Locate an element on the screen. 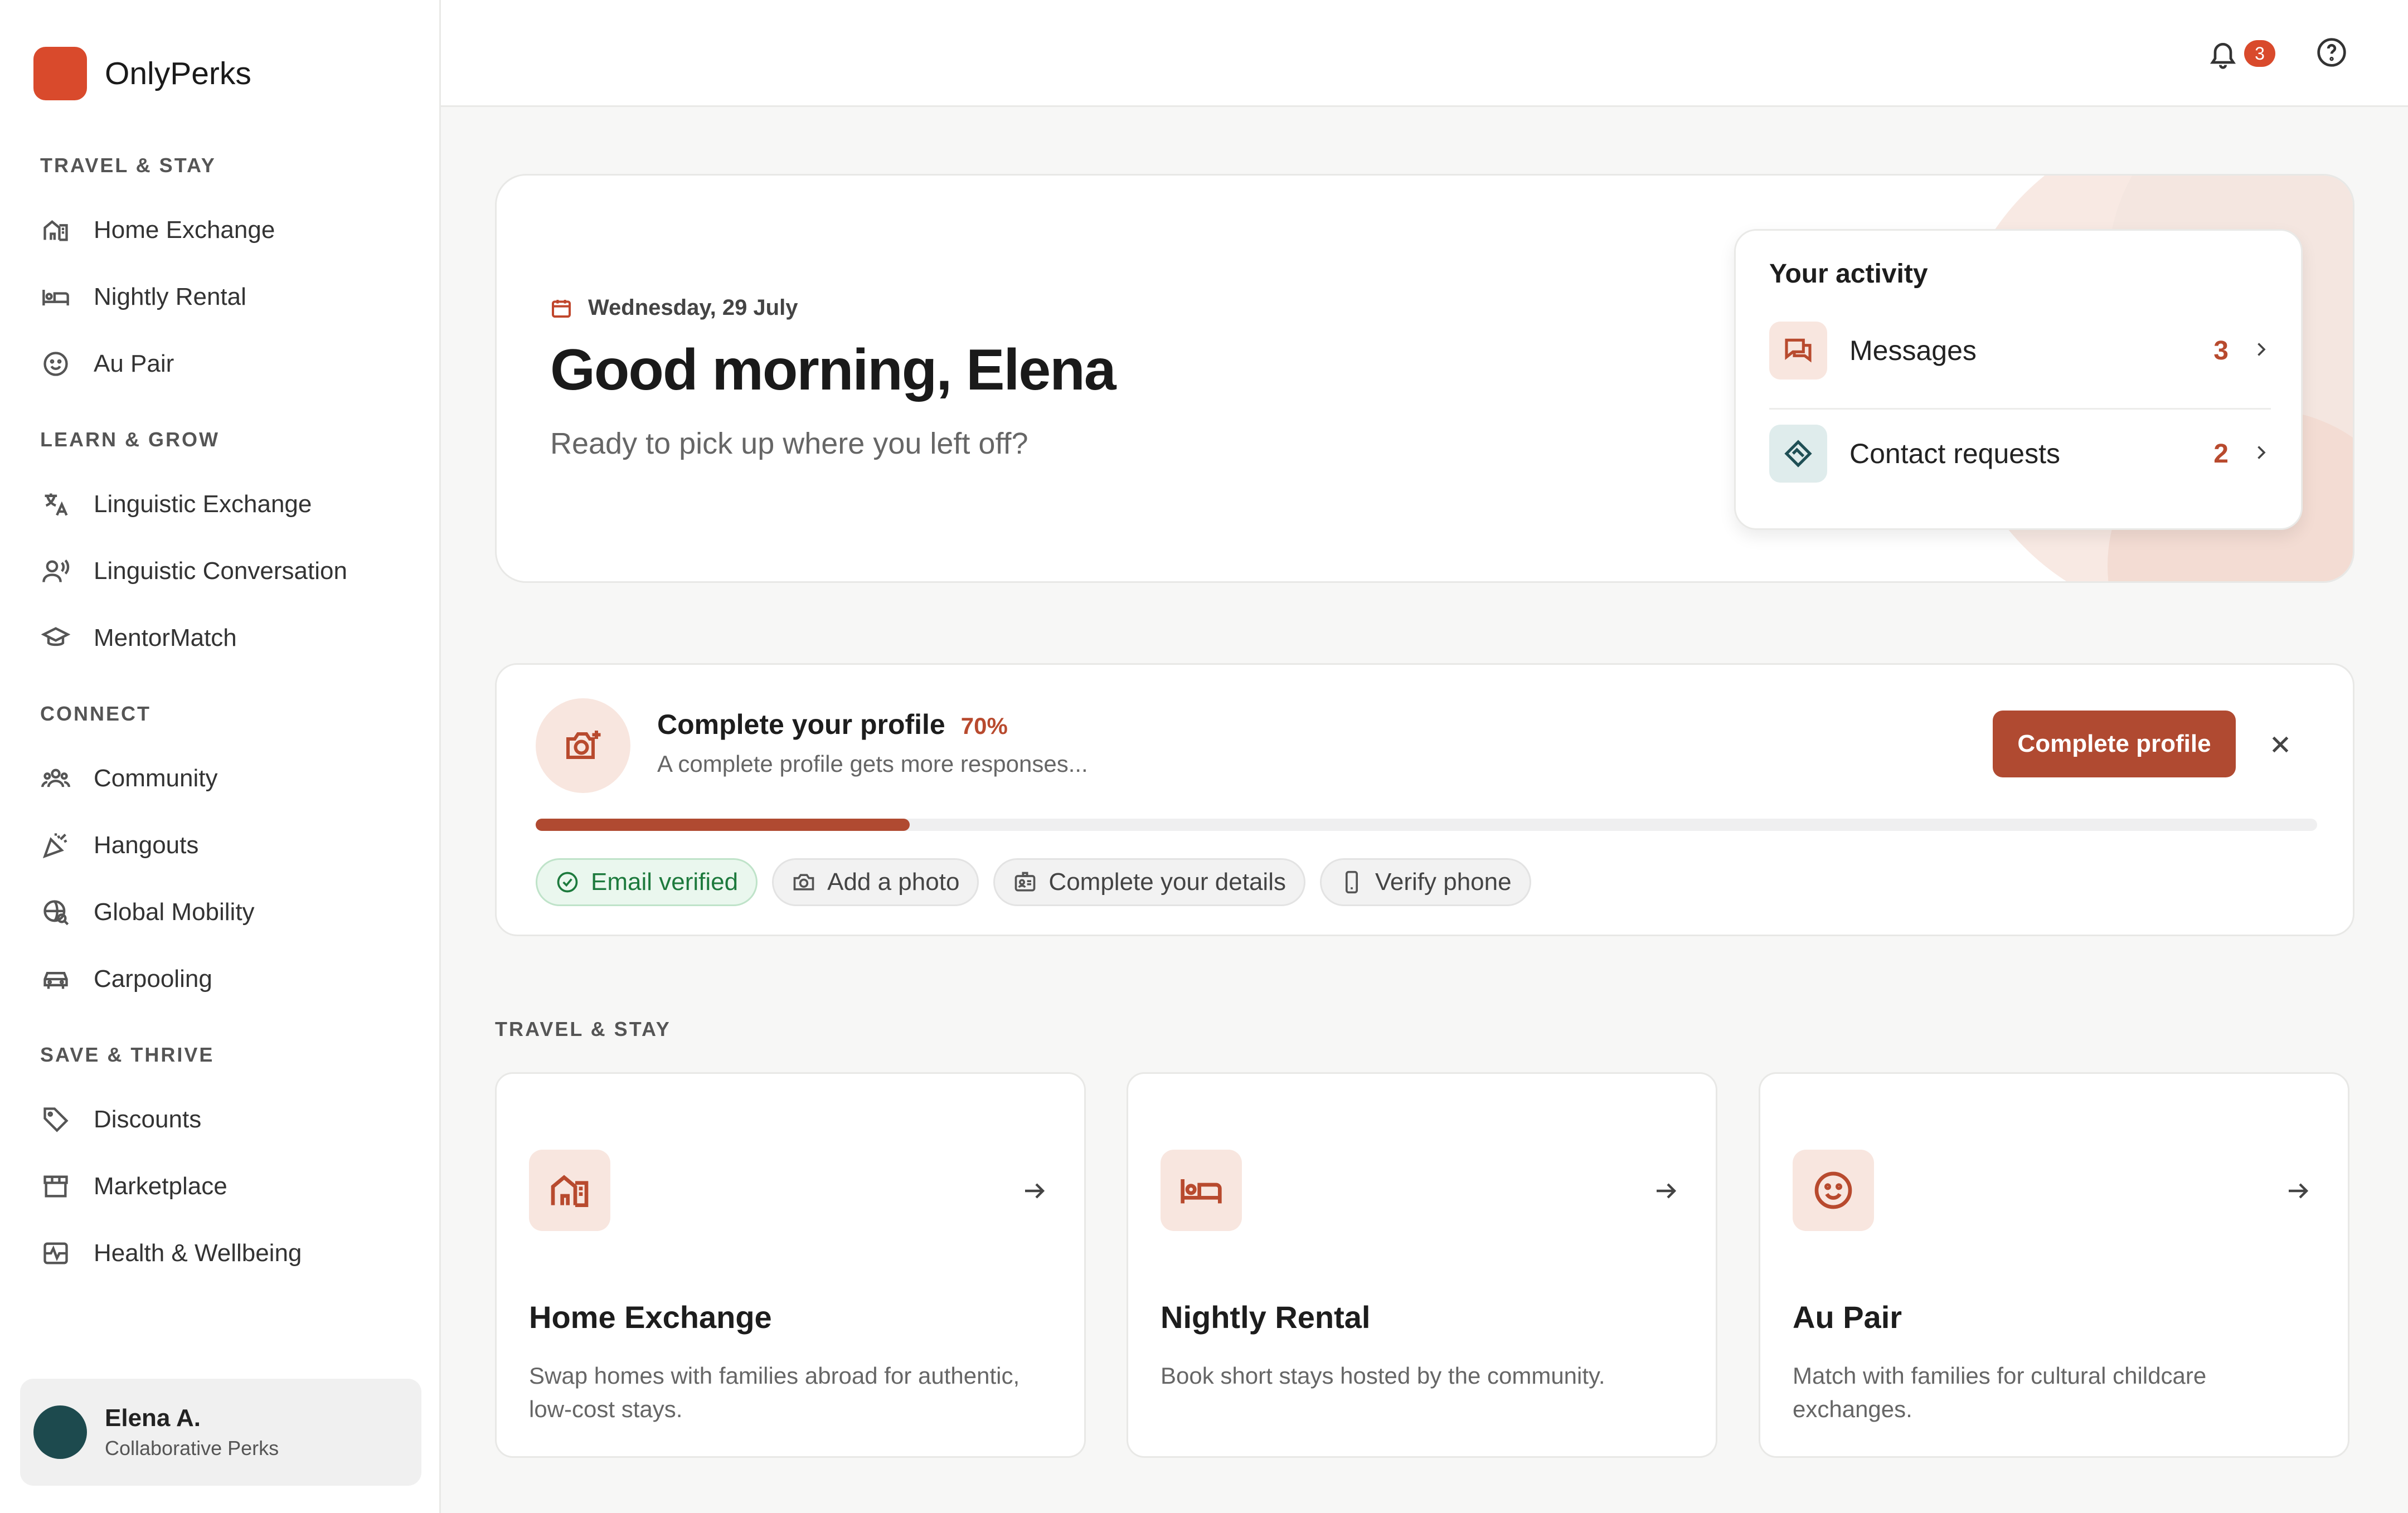 Image resolution: width=2408 pixels, height=1513 pixels. help-icon is located at coordinates (2333, 53).